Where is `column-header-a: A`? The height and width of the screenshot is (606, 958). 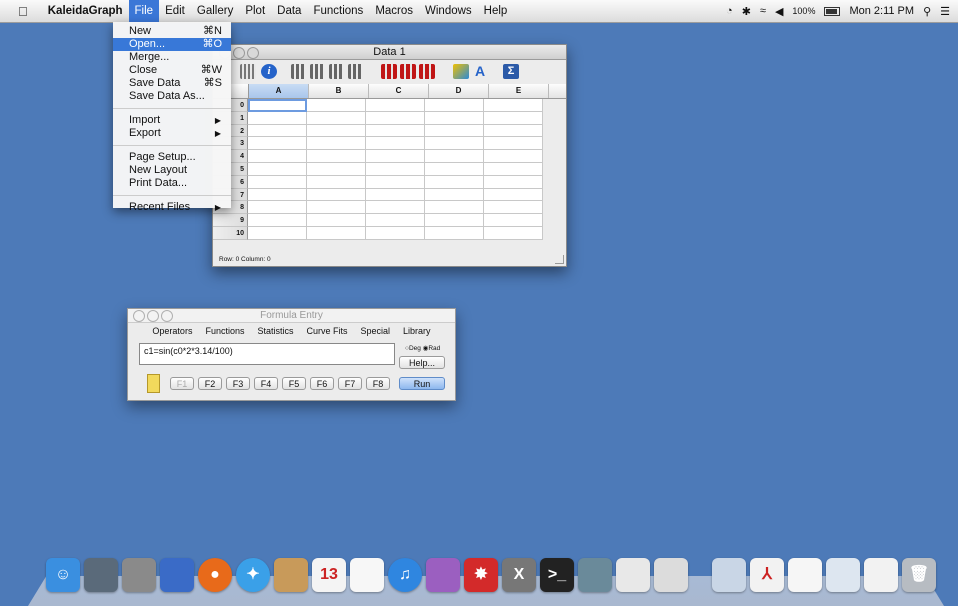
column-header-a: A is located at coordinates (279, 91).